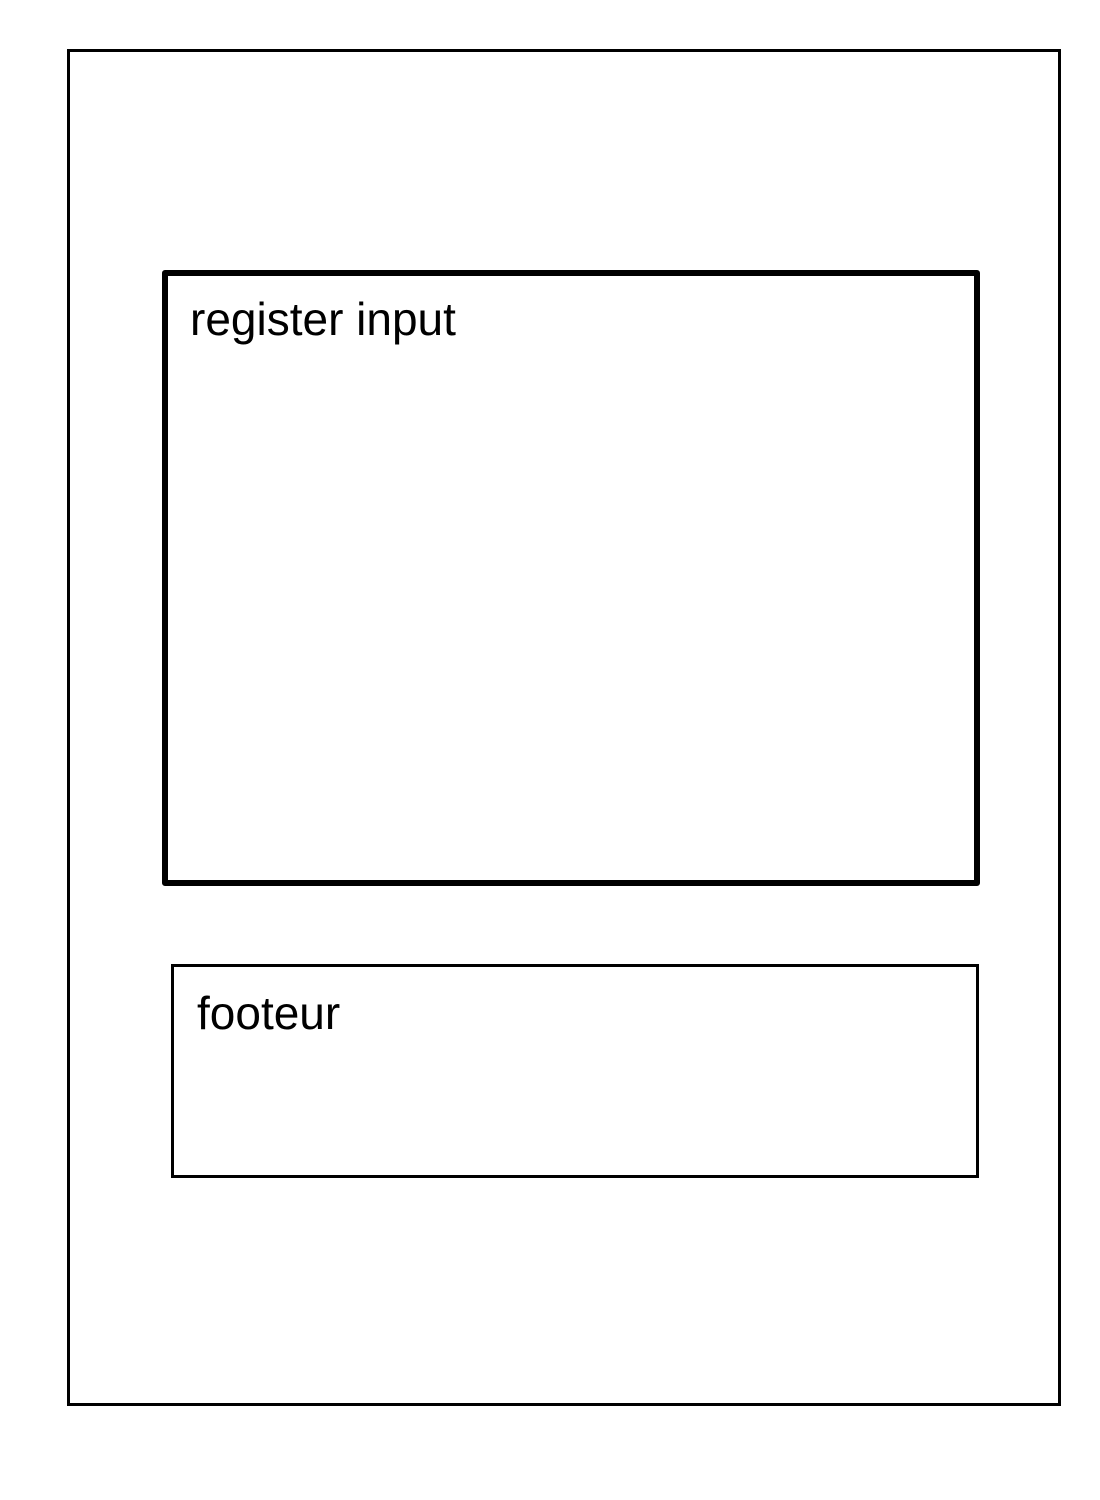 This screenshot has height=1500, width=1100. I want to click on footer-section: footeur, so click(575, 1071).